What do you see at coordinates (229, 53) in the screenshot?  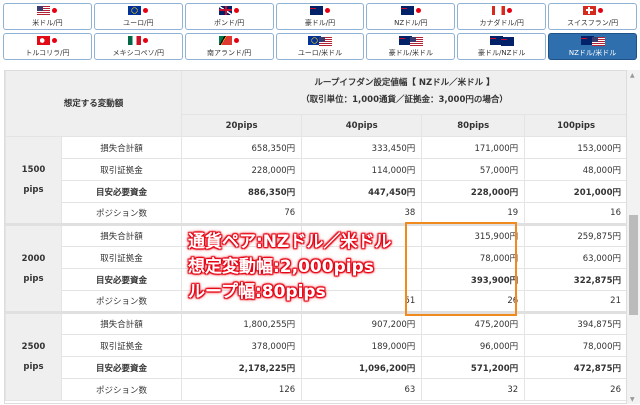 I see `tab-label: 南アランド/円` at bounding box center [229, 53].